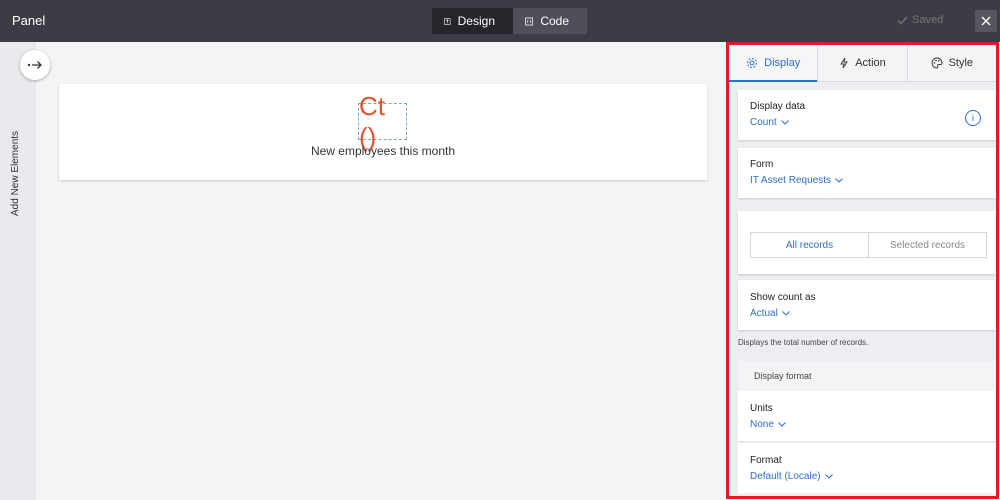 The image size is (1000, 500). I want to click on units-section: Units None, so click(867, 416).